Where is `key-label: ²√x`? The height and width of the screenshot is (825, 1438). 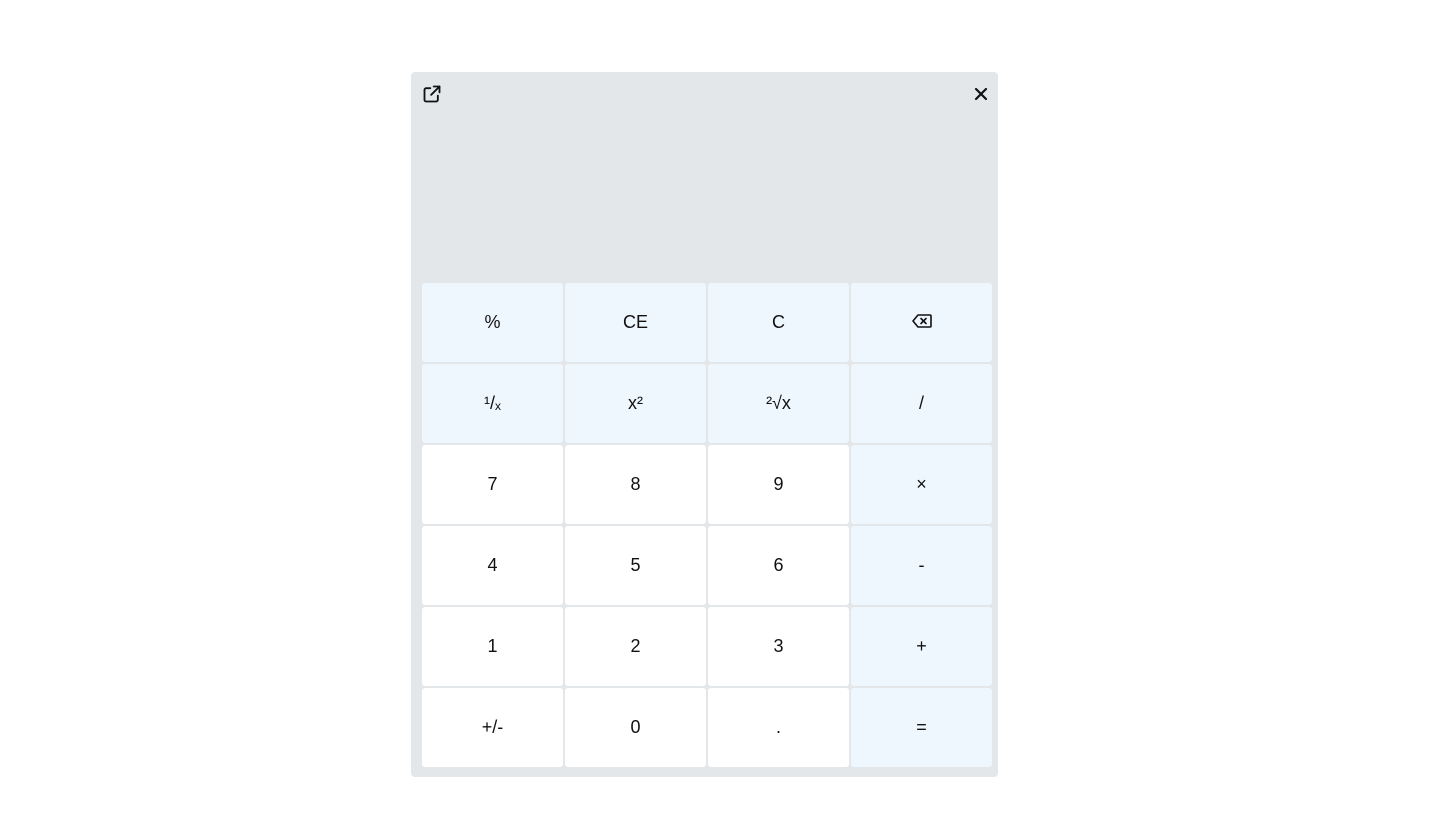
key-label: ²√x is located at coordinates (778, 403).